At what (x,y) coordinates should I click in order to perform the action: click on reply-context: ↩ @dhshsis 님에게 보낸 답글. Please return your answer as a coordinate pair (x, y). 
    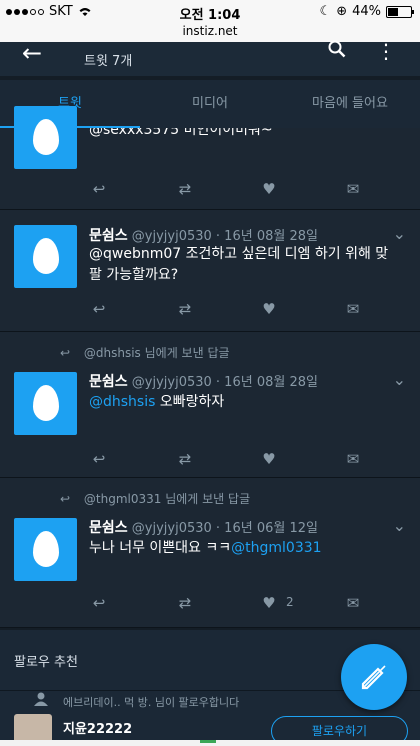
    Looking at the image, I should click on (145, 353).